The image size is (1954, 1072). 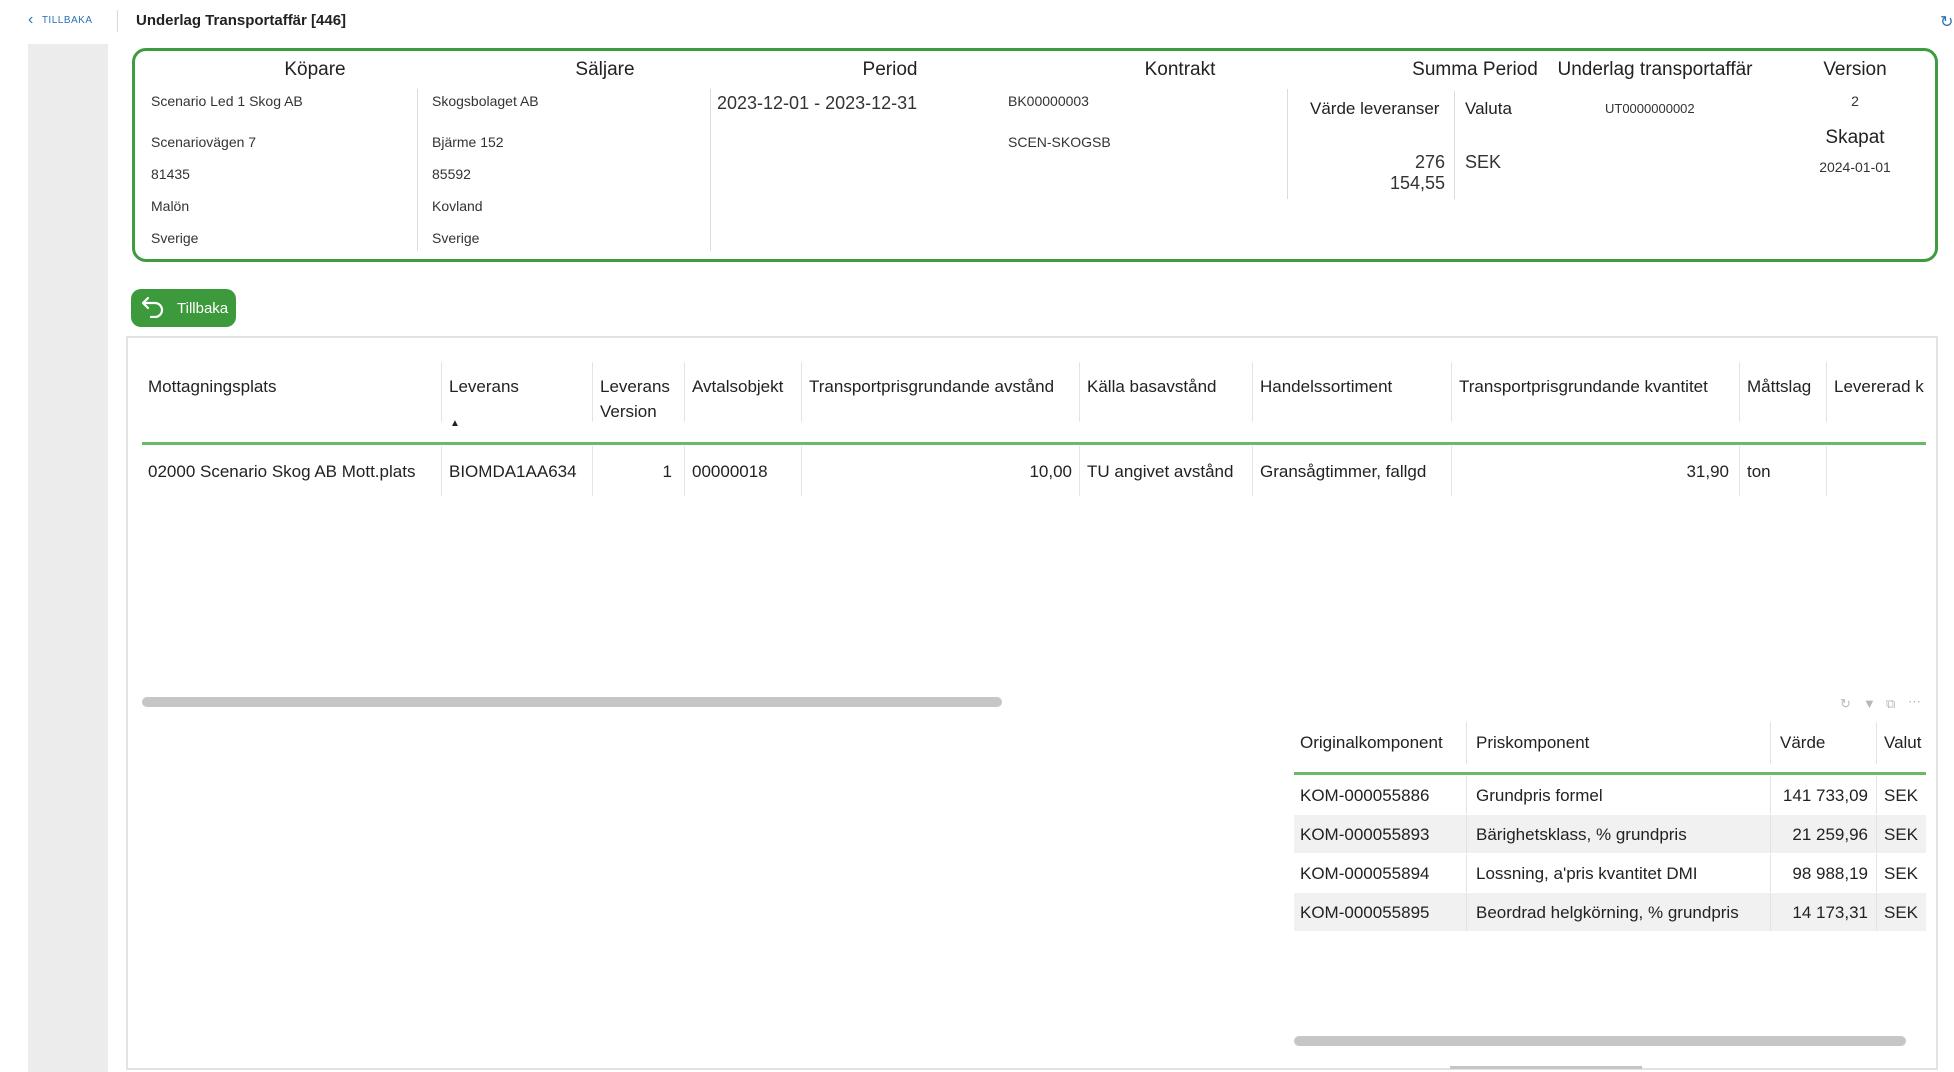 What do you see at coordinates (628, 411) in the screenshot?
I see `col-header-leverans-version-line2: Version` at bounding box center [628, 411].